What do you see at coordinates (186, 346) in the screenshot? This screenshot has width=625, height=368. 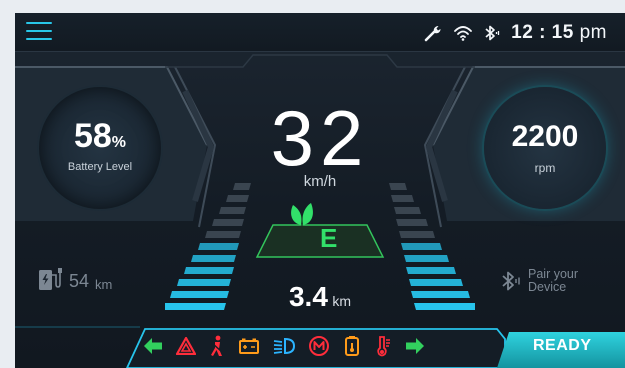 I see `hazard-warning-icon` at bounding box center [186, 346].